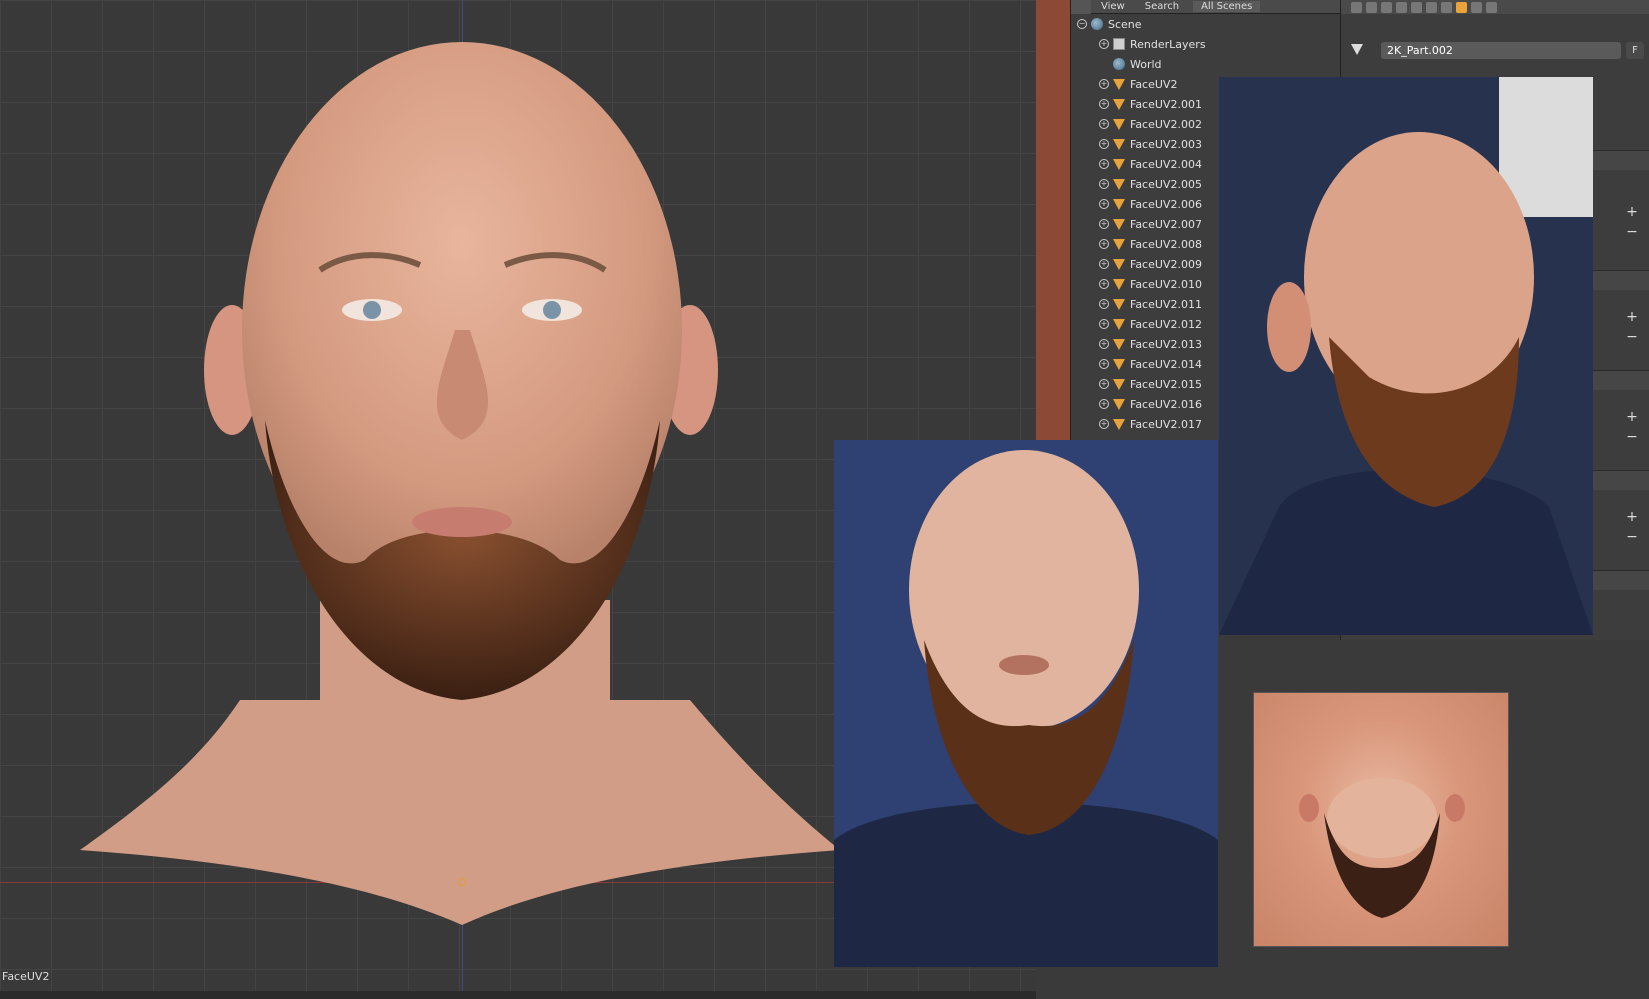 The height and width of the screenshot is (999, 1649). I want to click on renderlayers-label: RenderLayers, so click(1168, 44).